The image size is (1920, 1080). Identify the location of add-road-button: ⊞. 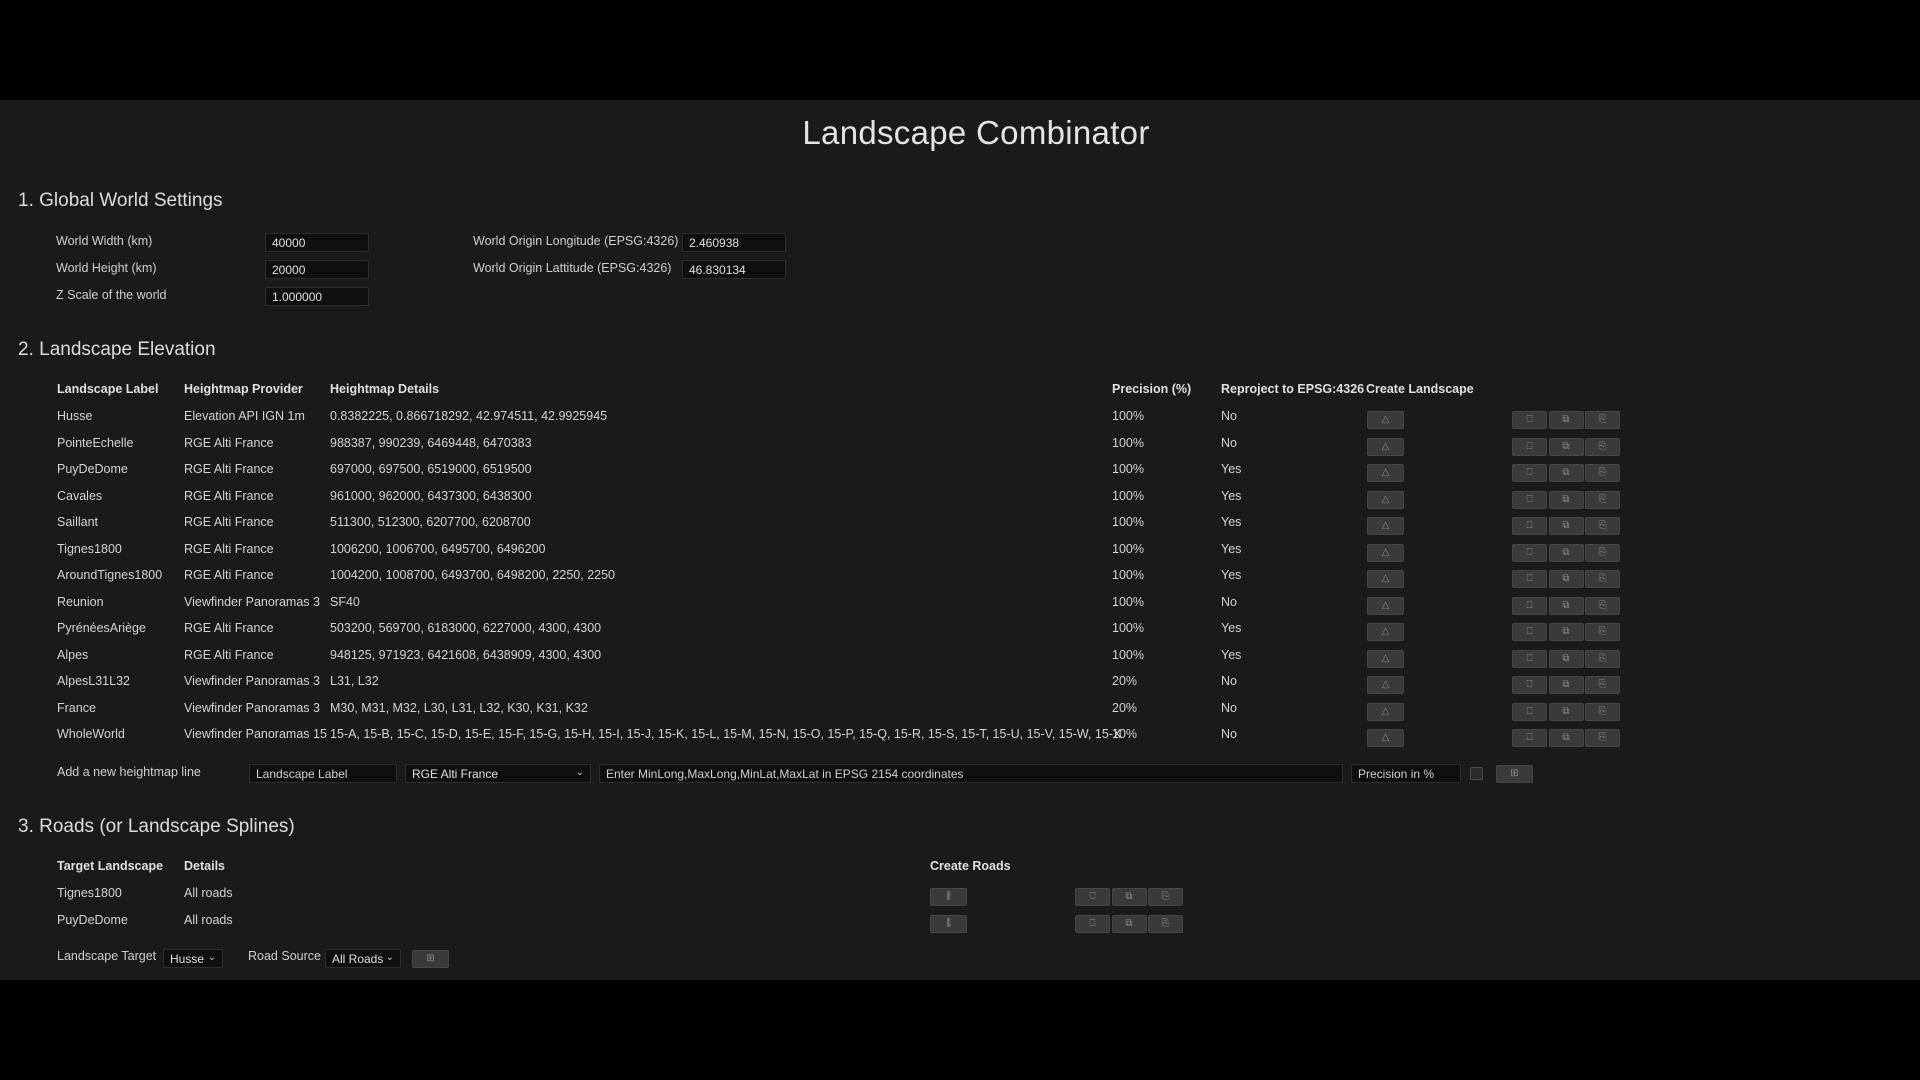
(430, 959).